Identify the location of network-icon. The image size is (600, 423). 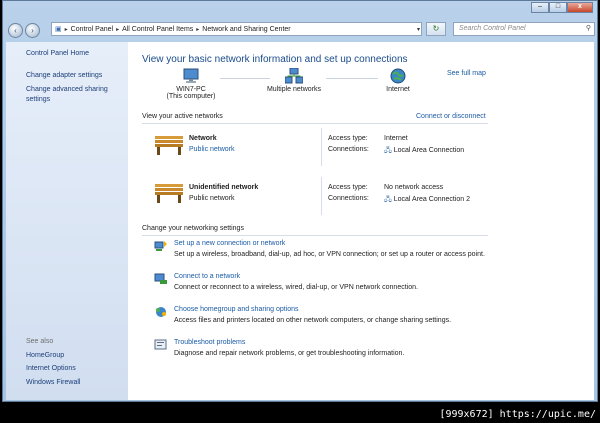
(294, 75).